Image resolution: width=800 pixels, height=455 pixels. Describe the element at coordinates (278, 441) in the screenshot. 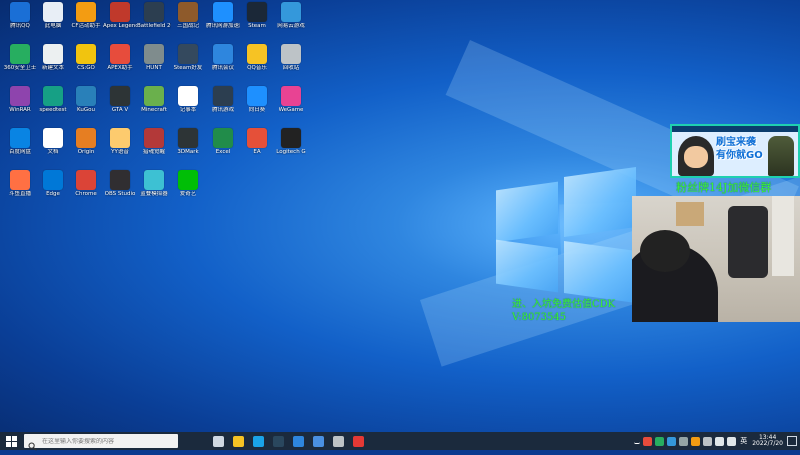

I see `taskbar-app-steam` at that location.